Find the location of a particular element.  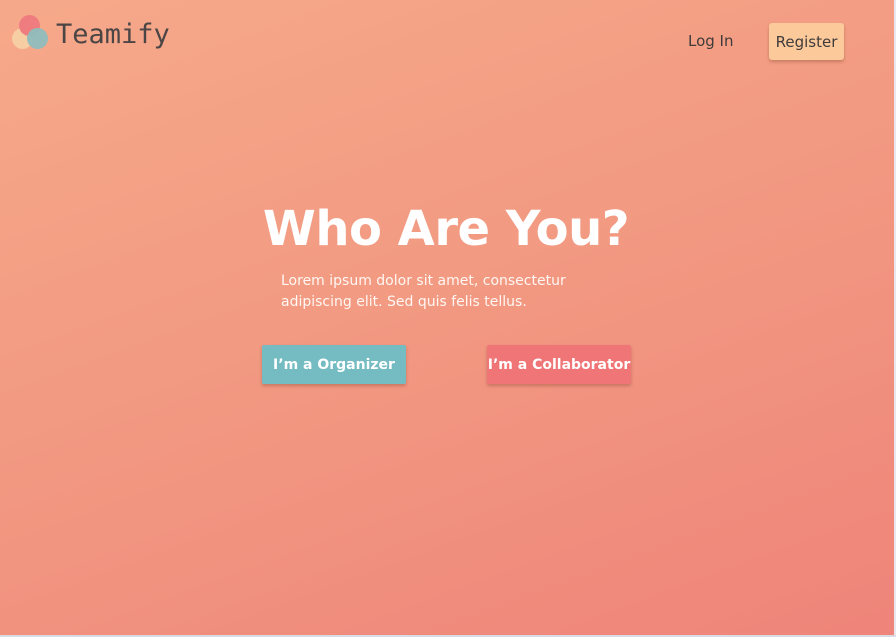

logo-circles-icon is located at coordinates (32, 33).